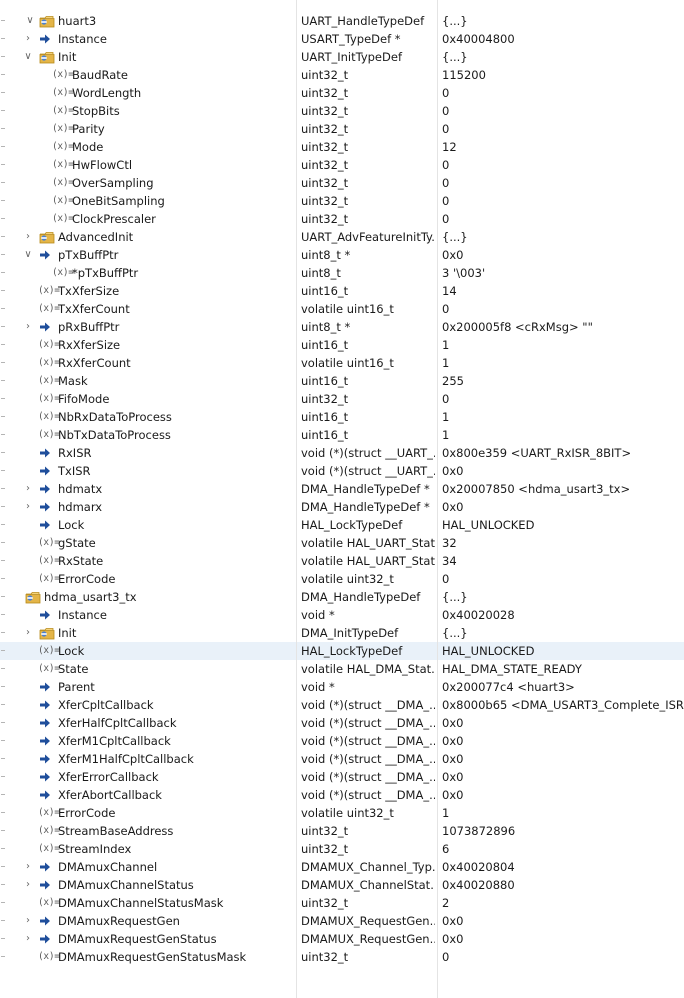 Image resolution: width=684 pixels, height=998 pixels. What do you see at coordinates (342, 111) in the screenshot?
I see `tree-row: (x)= StopBits uint32_t 0` at bounding box center [342, 111].